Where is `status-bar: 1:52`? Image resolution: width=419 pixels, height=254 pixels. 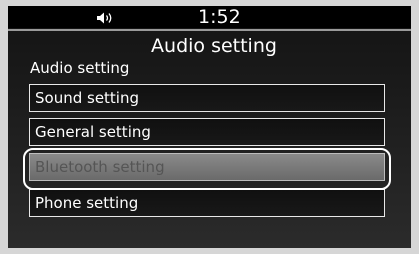
status-bar: 1:52 is located at coordinates (209, 17).